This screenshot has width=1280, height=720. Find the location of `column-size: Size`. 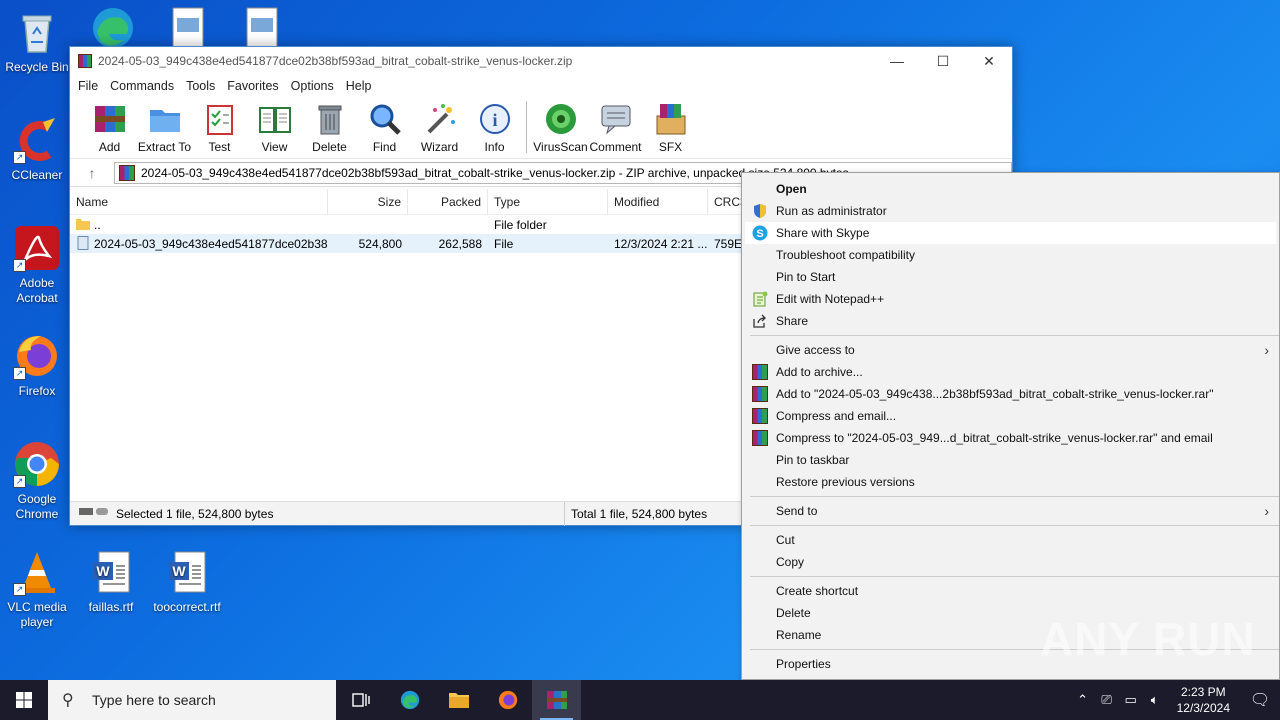

column-size: Size is located at coordinates (368, 201).